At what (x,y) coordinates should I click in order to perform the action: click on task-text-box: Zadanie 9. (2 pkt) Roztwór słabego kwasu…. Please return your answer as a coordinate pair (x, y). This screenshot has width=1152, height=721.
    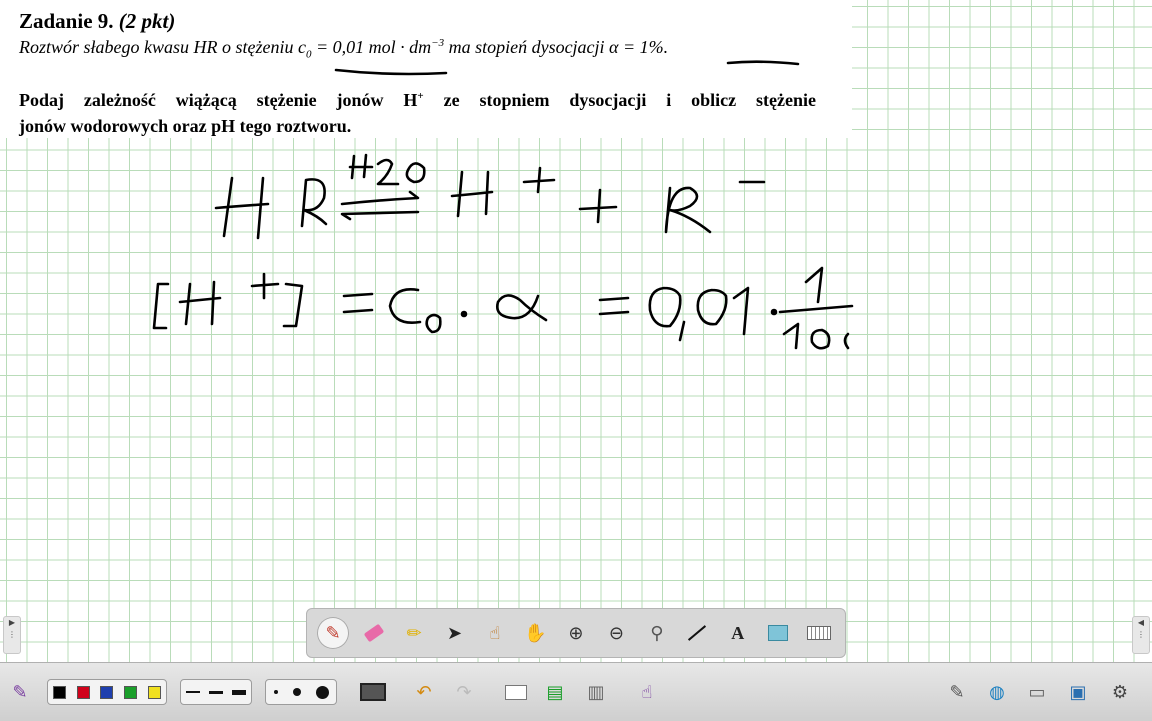
    Looking at the image, I should click on (426, 69).